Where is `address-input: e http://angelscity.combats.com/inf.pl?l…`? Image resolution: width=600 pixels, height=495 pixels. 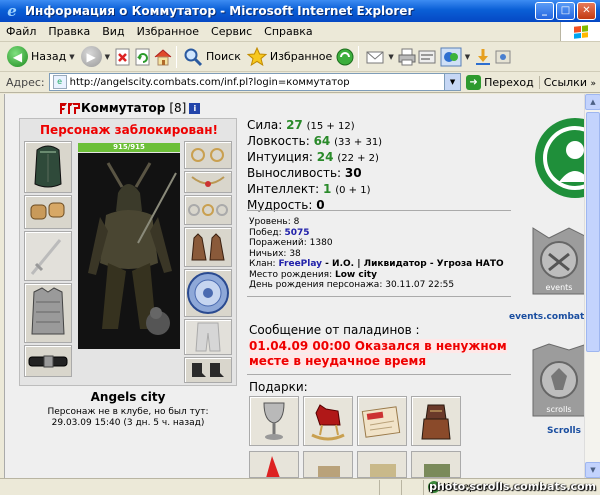 address-input: e http://angelscity.combats.com/inf.pl?l… is located at coordinates (255, 82).